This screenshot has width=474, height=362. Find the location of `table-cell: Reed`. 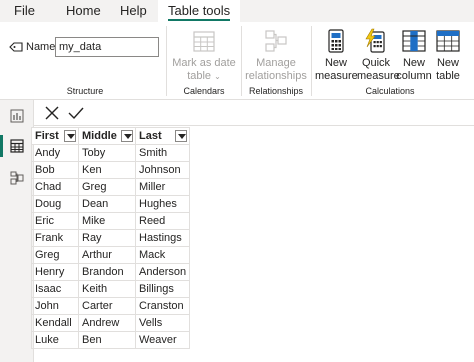

table-cell: Reed is located at coordinates (162, 221).